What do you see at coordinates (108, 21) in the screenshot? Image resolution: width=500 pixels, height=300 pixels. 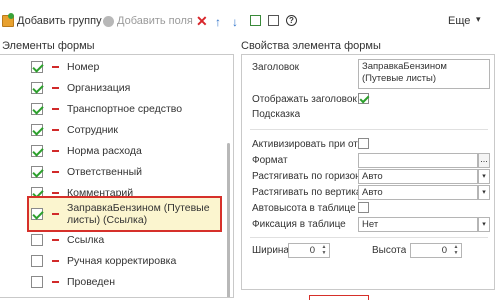 I see `add-field-icon` at bounding box center [108, 21].